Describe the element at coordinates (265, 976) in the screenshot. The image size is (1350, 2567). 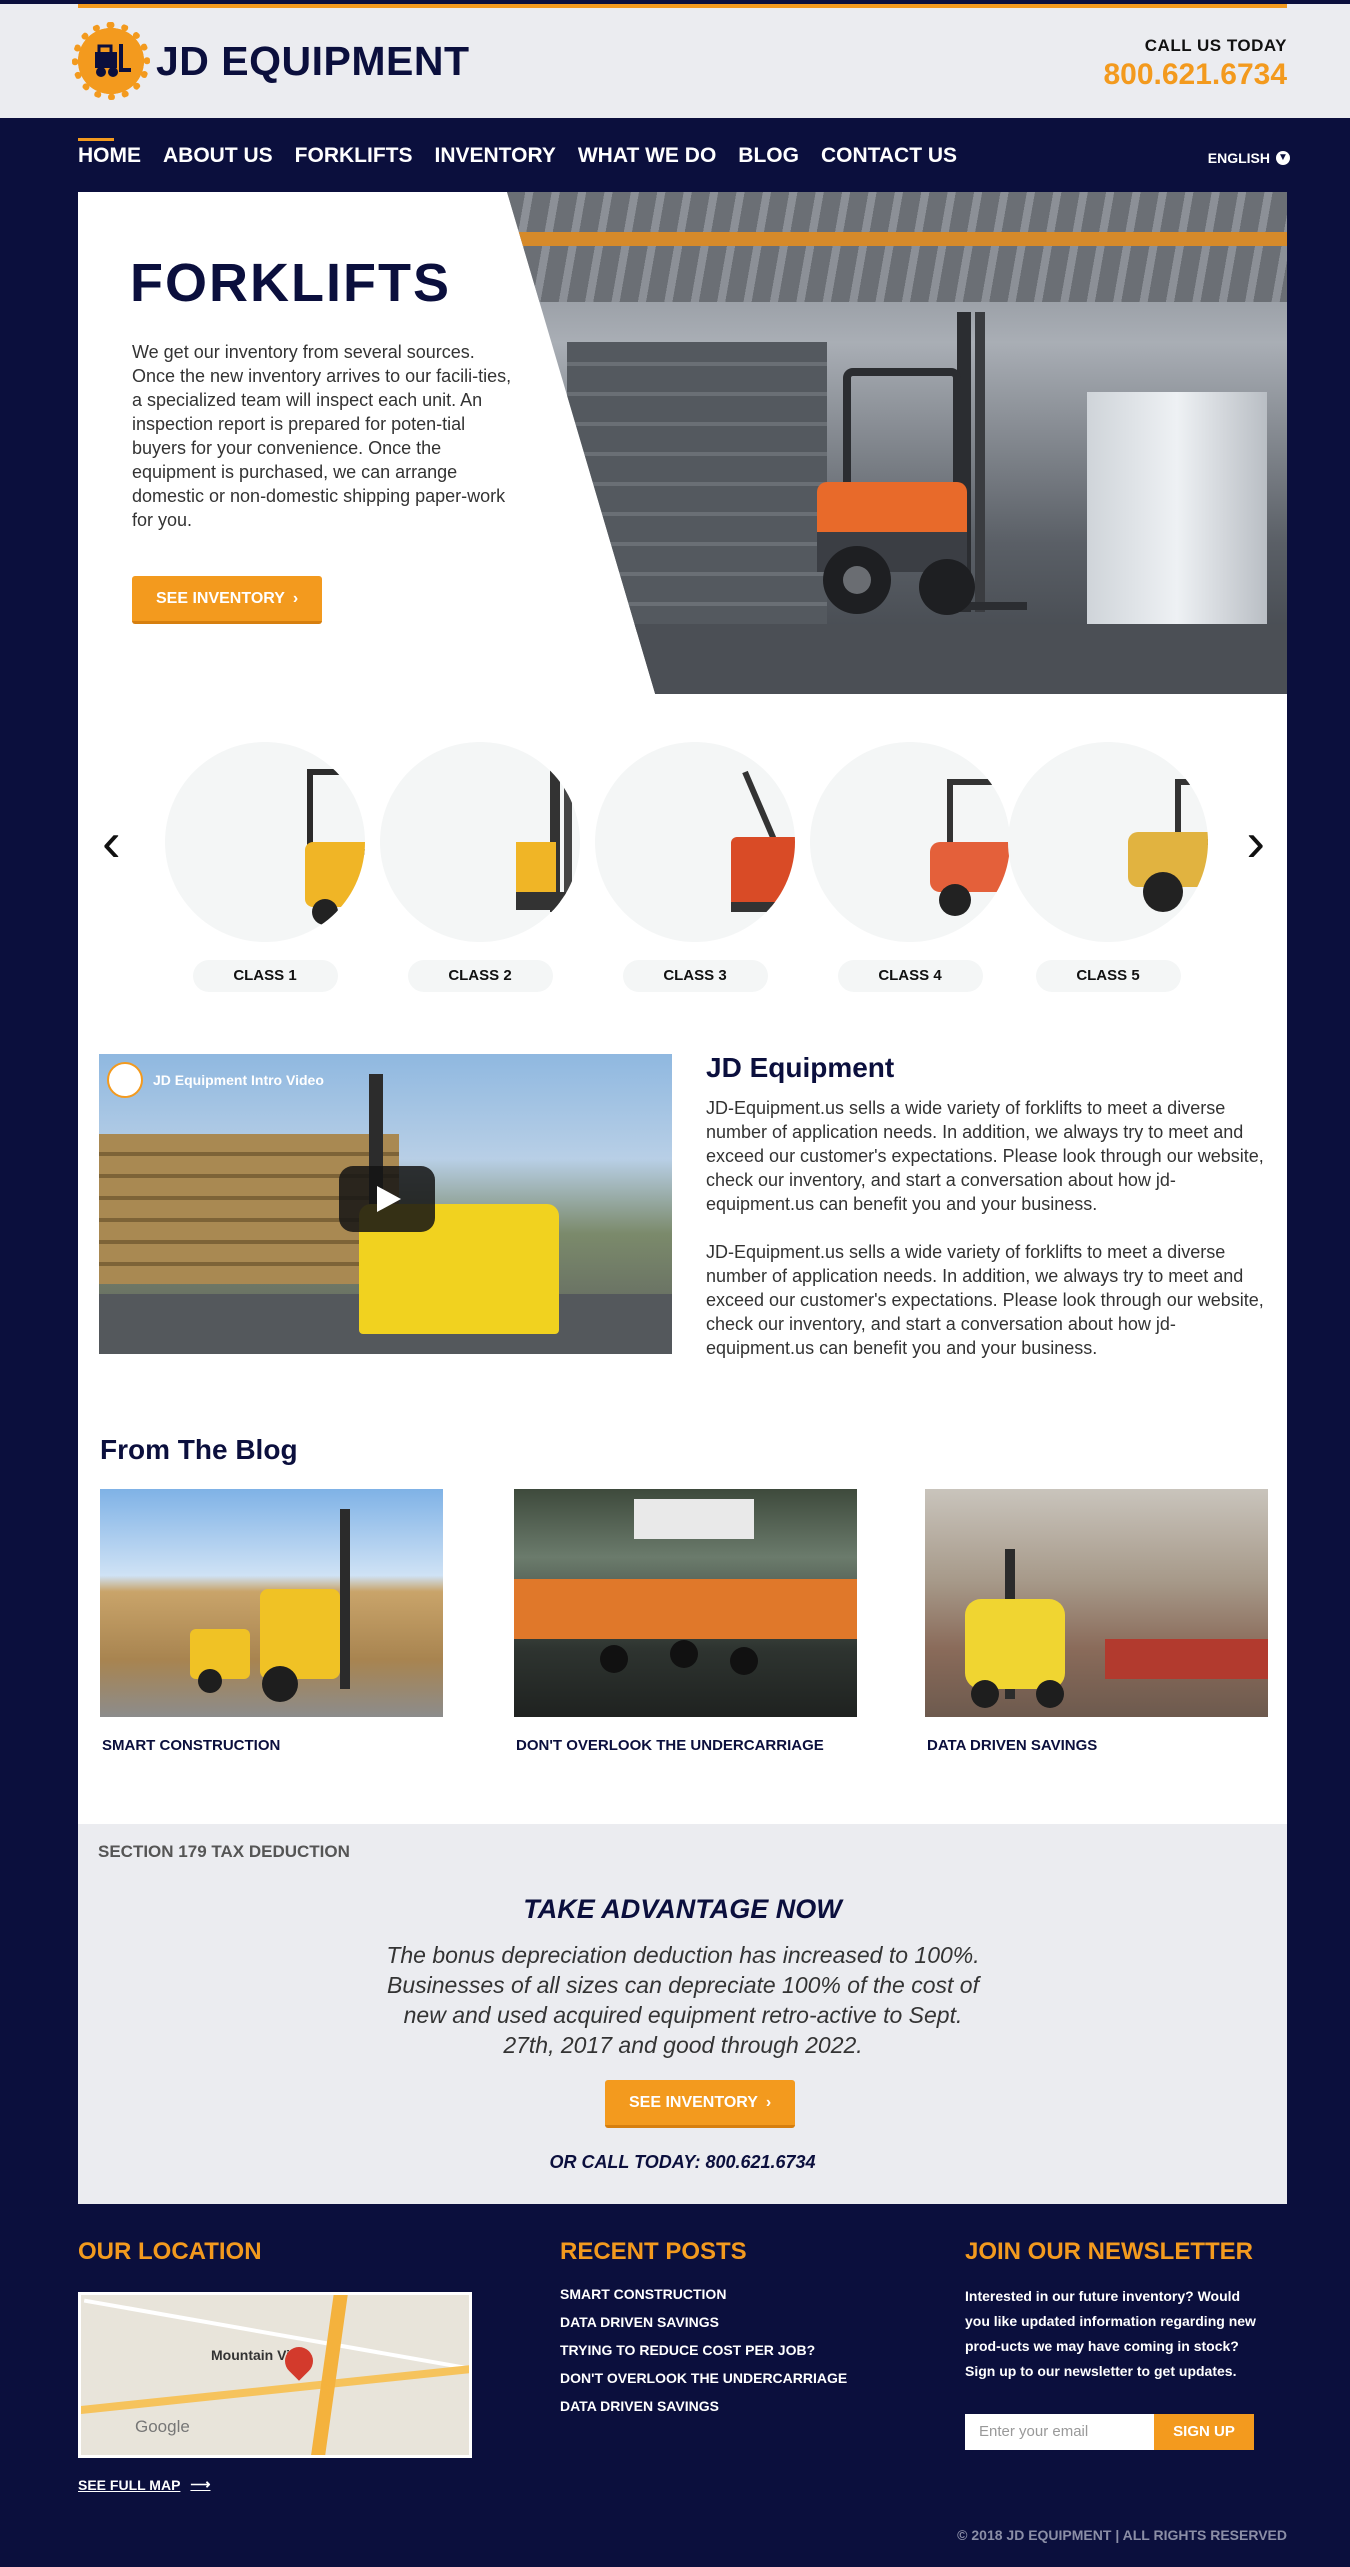
I see `class-label: CLASS 1` at that location.